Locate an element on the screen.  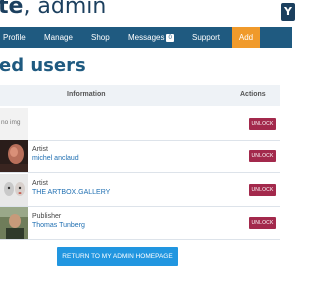
user-name-link: michel anclaud is located at coordinates (55, 158).